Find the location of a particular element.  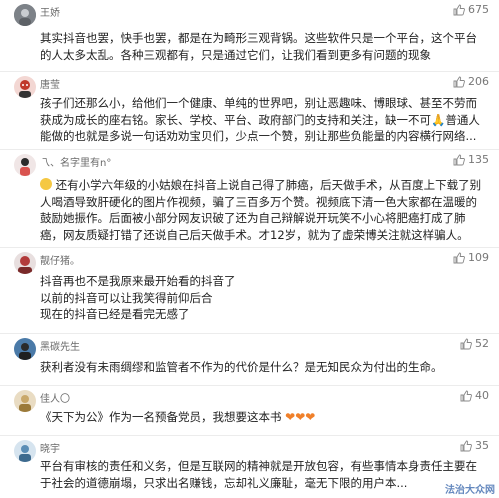

comment-text: 获利者没有未雨绸缪和监管者不作为的代价是什么？是无知民众为付出的生命。 is located at coordinates (265, 367).